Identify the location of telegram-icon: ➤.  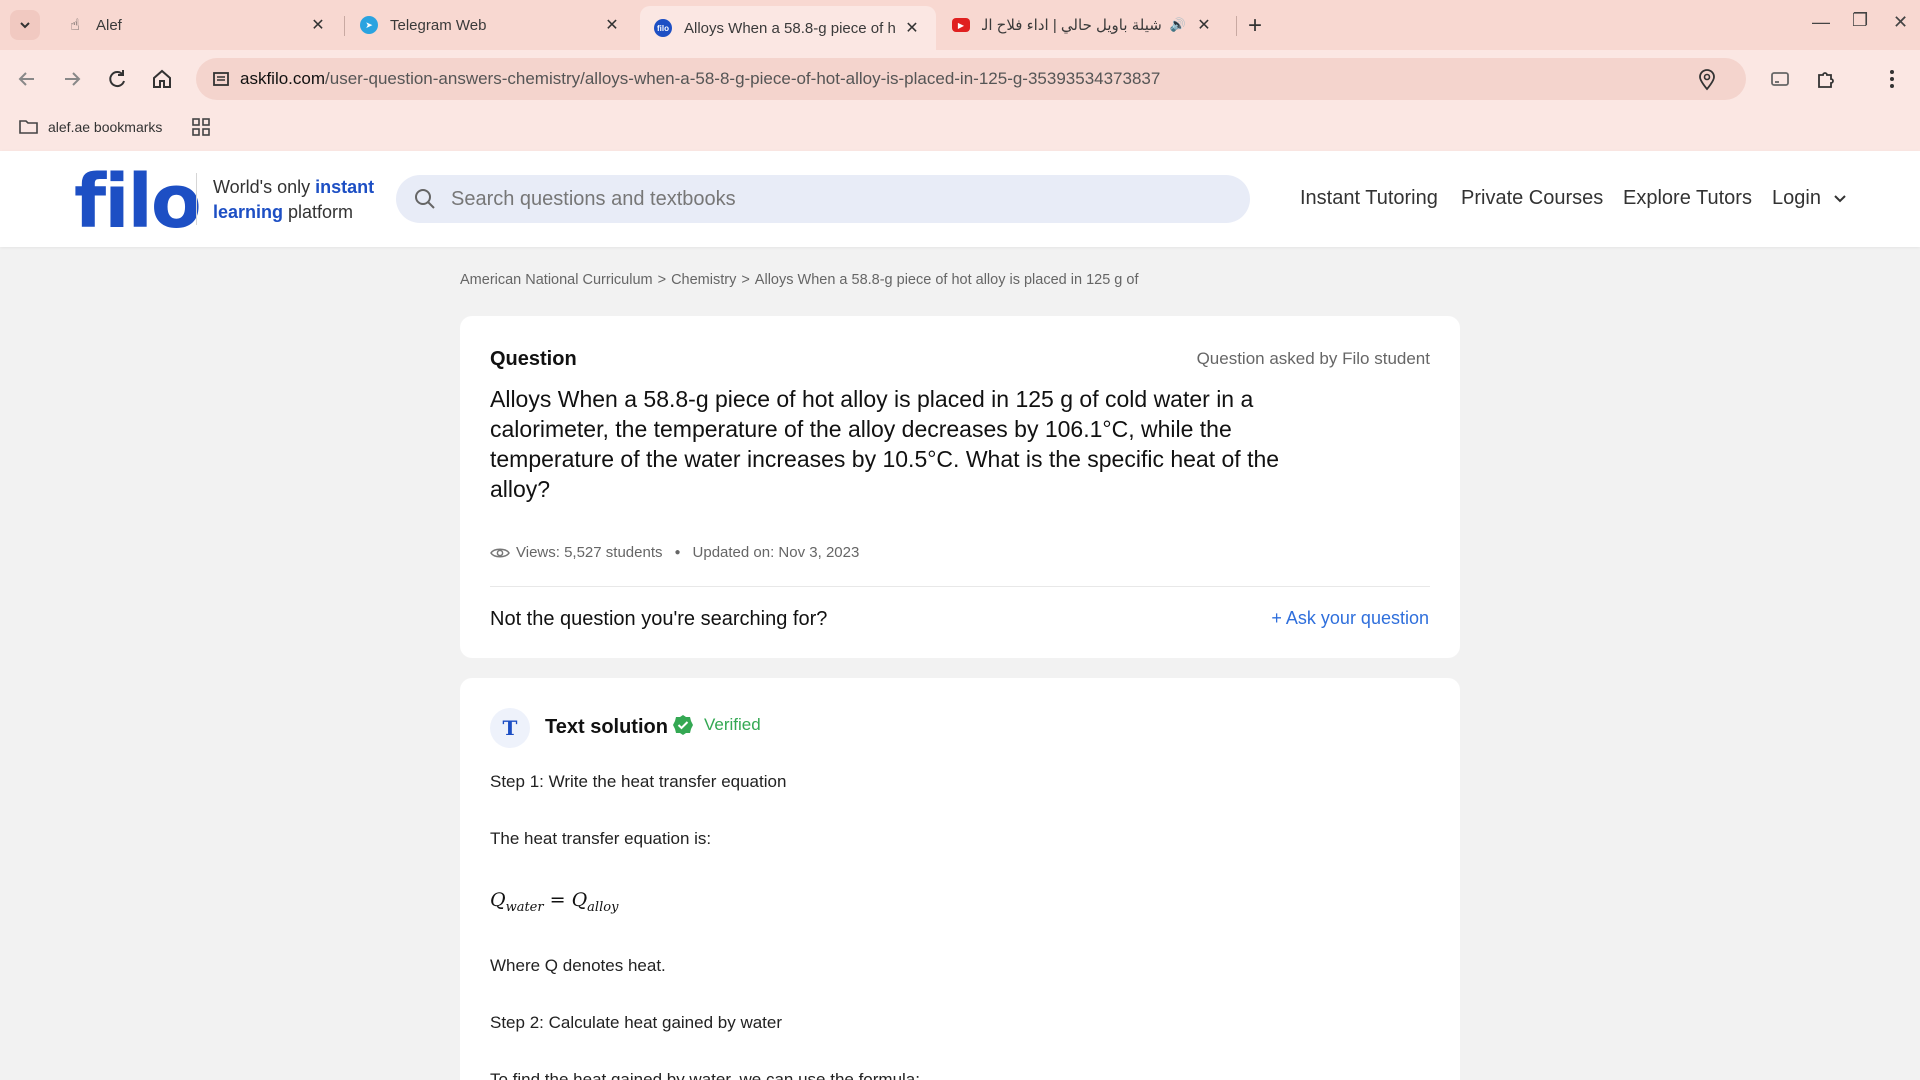
(369, 25).